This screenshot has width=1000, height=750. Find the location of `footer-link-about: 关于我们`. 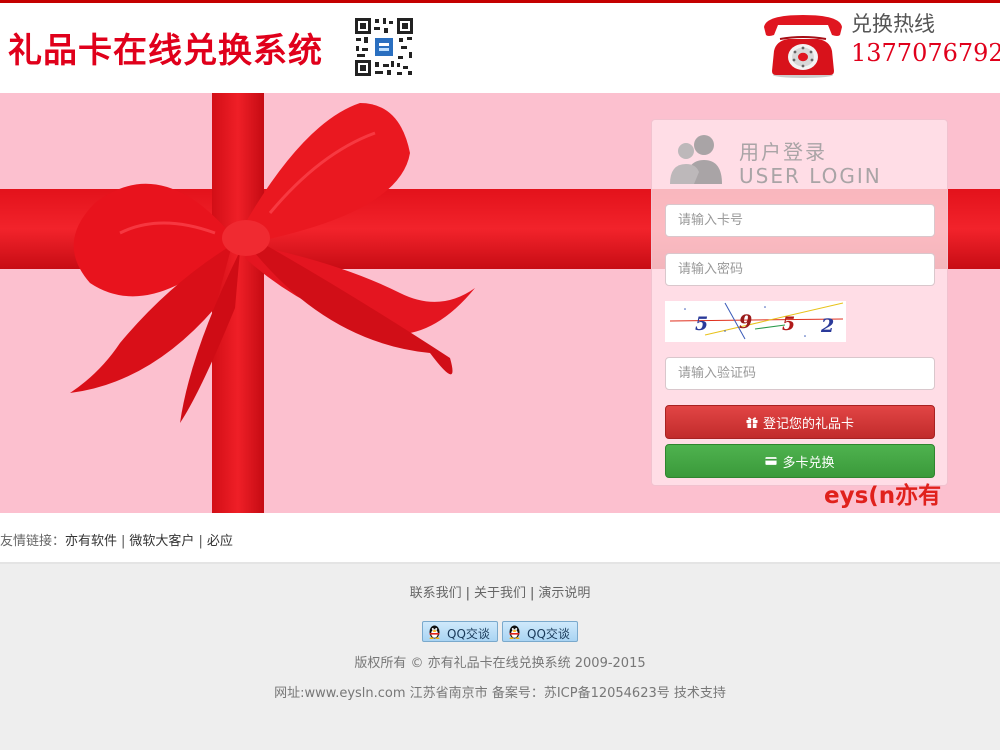

footer-link-about: 关于我们 is located at coordinates (500, 593).